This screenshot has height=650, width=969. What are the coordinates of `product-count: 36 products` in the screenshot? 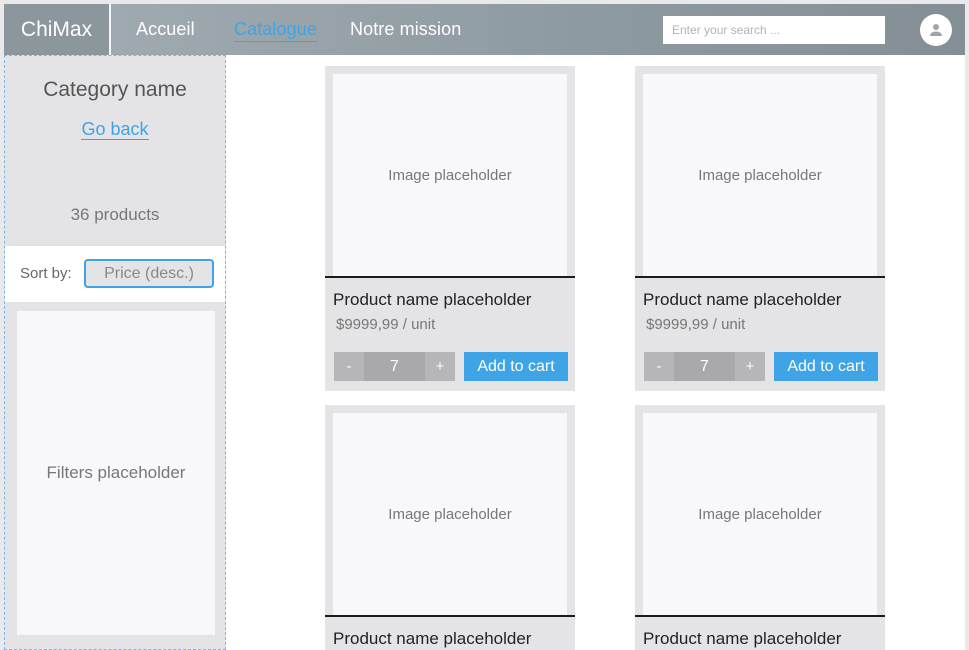 It's located at (115, 214).